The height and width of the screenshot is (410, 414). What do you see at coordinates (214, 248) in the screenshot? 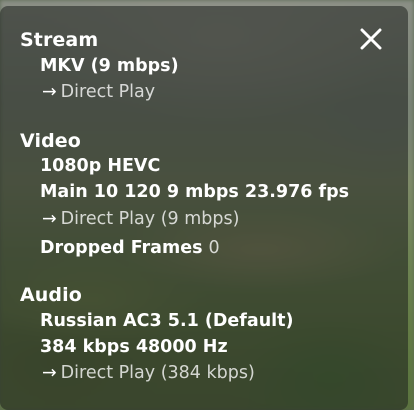
I see `dropped-frames-value: 0` at bounding box center [214, 248].